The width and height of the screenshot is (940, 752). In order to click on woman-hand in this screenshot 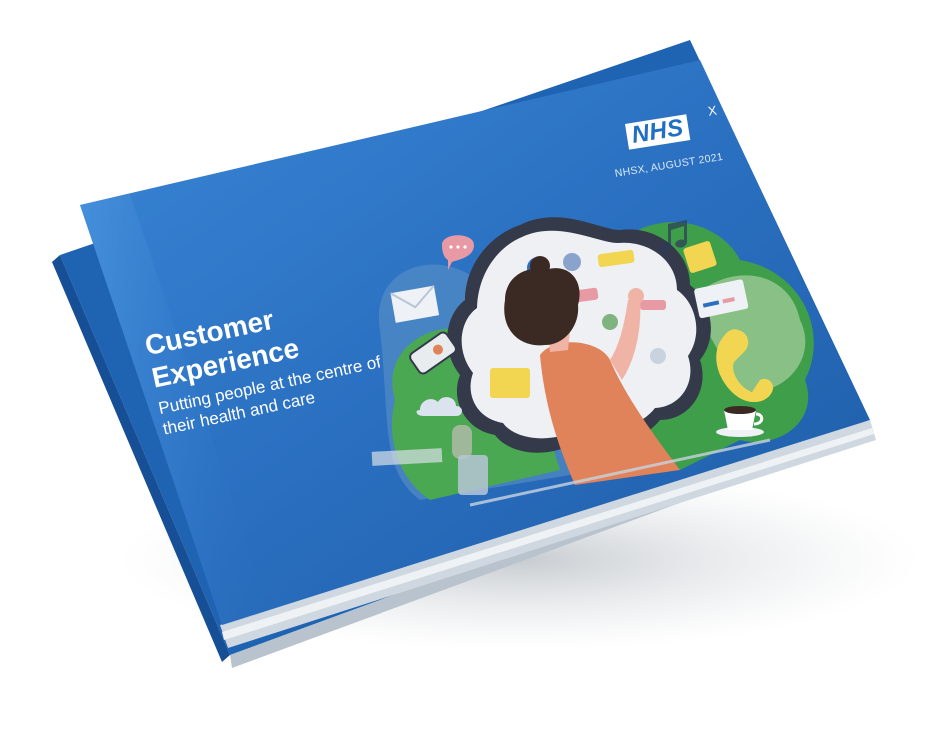, I will do `click(636, 296)`.